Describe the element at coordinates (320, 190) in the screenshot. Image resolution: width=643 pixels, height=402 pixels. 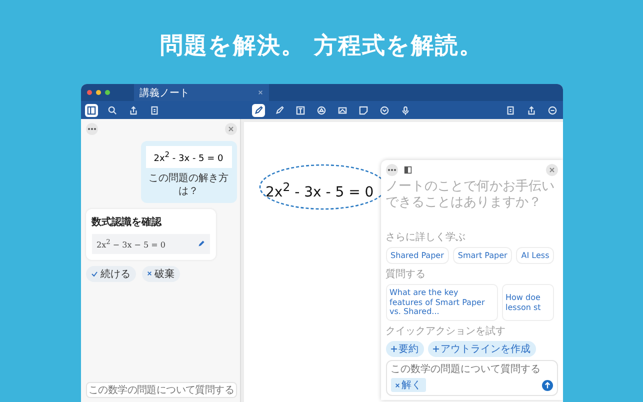
I see `handwritten-equation: 2x$^{2}$ - 3x - 5 = 0` at that location.